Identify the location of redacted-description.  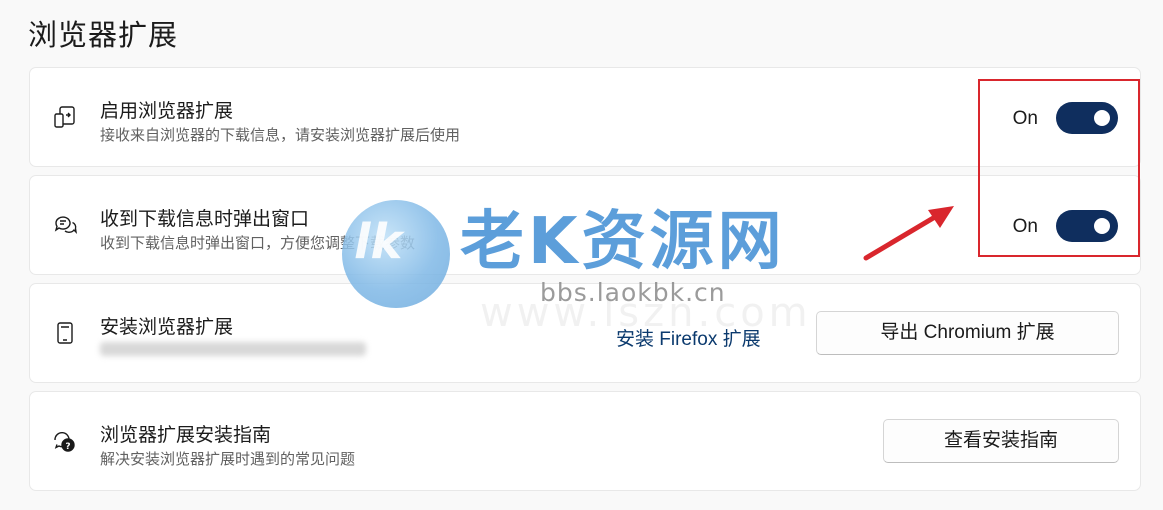
(233, 349).